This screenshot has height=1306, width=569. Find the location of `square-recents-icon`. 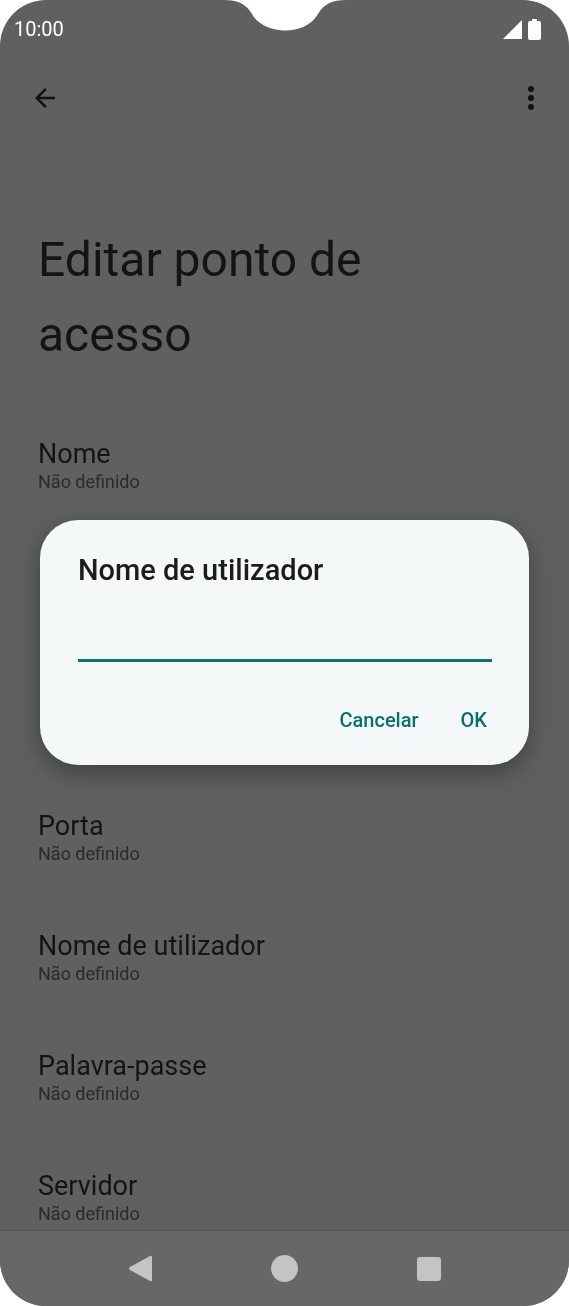

square-recents-icon is located at coordinates (428, 1268).